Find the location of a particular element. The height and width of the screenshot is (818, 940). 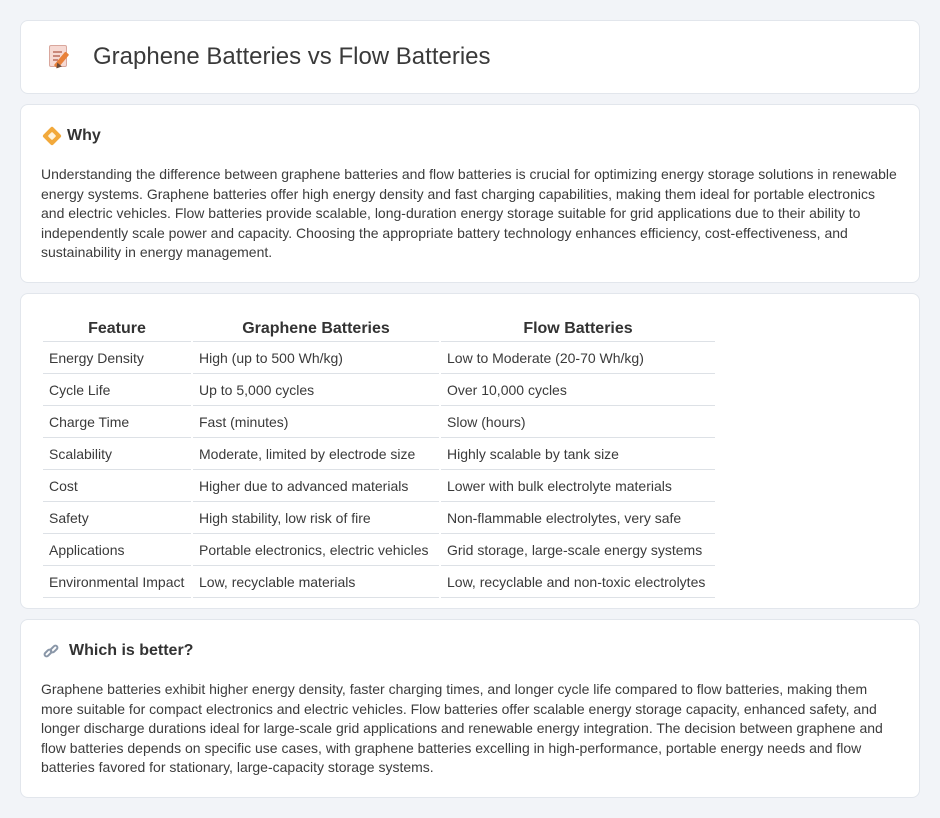

feature-cell: Safety is located at coordinates (117, 519).